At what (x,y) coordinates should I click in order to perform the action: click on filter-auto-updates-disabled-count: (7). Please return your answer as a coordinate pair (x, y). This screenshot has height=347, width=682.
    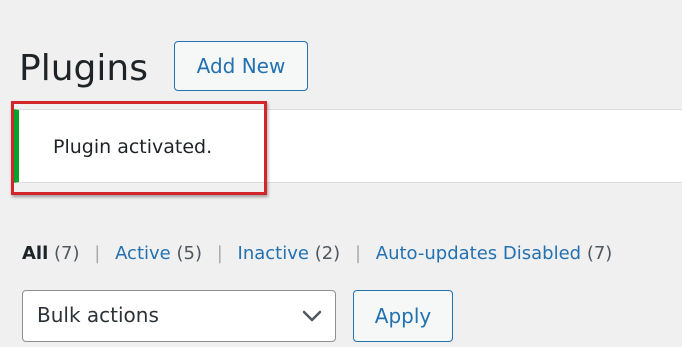
    Looking at the image, I should click on (599, 253).